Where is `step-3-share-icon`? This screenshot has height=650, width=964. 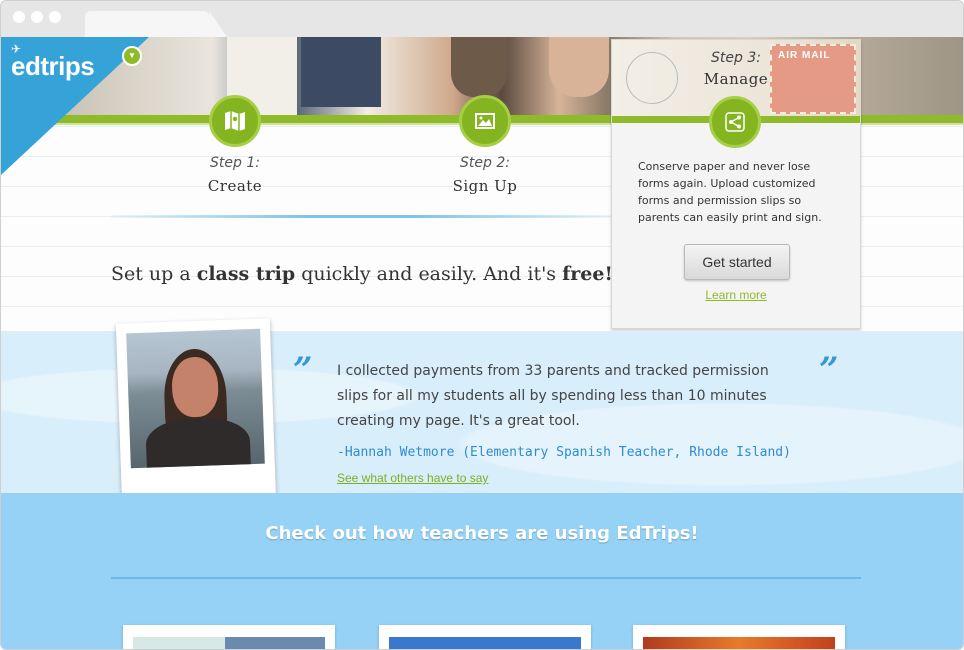 step-3-share-icon is located at coordinates (735, 122).